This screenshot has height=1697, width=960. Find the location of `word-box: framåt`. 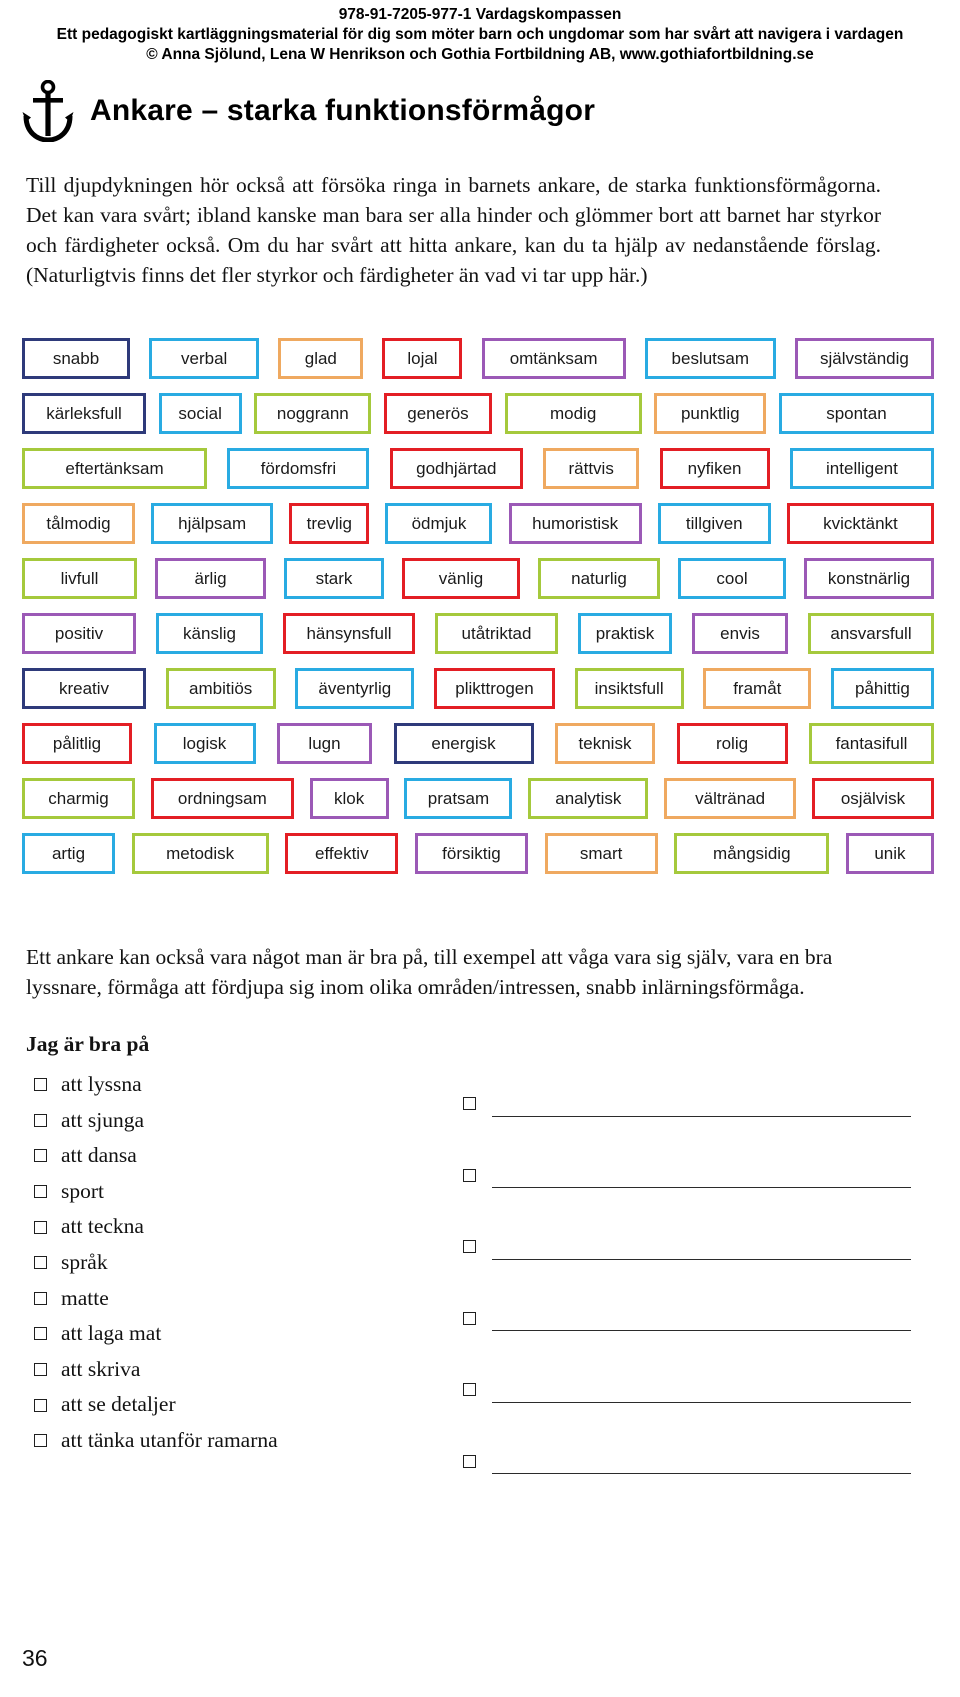

word-box: framåt is located at coordinates (757, 688).